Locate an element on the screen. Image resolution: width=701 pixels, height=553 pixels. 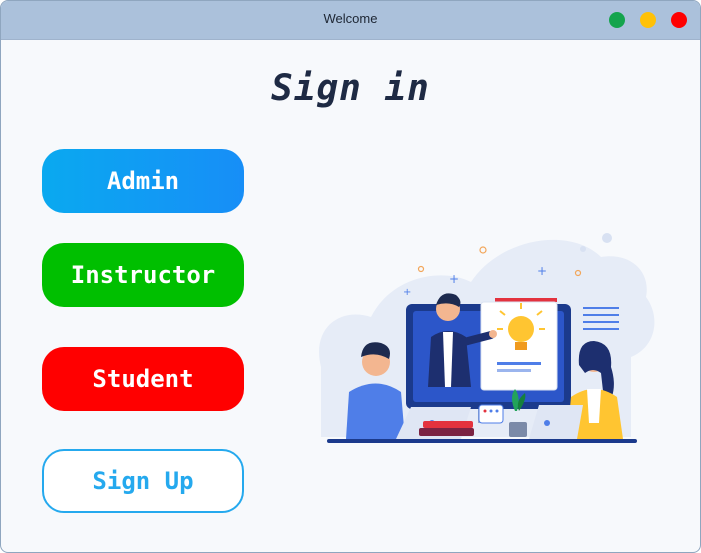
admin-button: Admin is located at coordinates (143, 181).